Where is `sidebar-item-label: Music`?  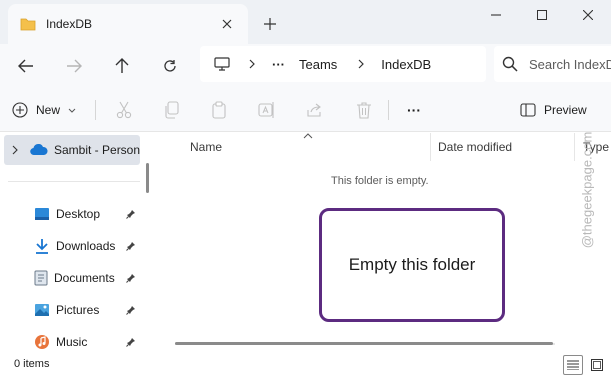 sidebar-item-label: Music is located at coordinates (72, 342).